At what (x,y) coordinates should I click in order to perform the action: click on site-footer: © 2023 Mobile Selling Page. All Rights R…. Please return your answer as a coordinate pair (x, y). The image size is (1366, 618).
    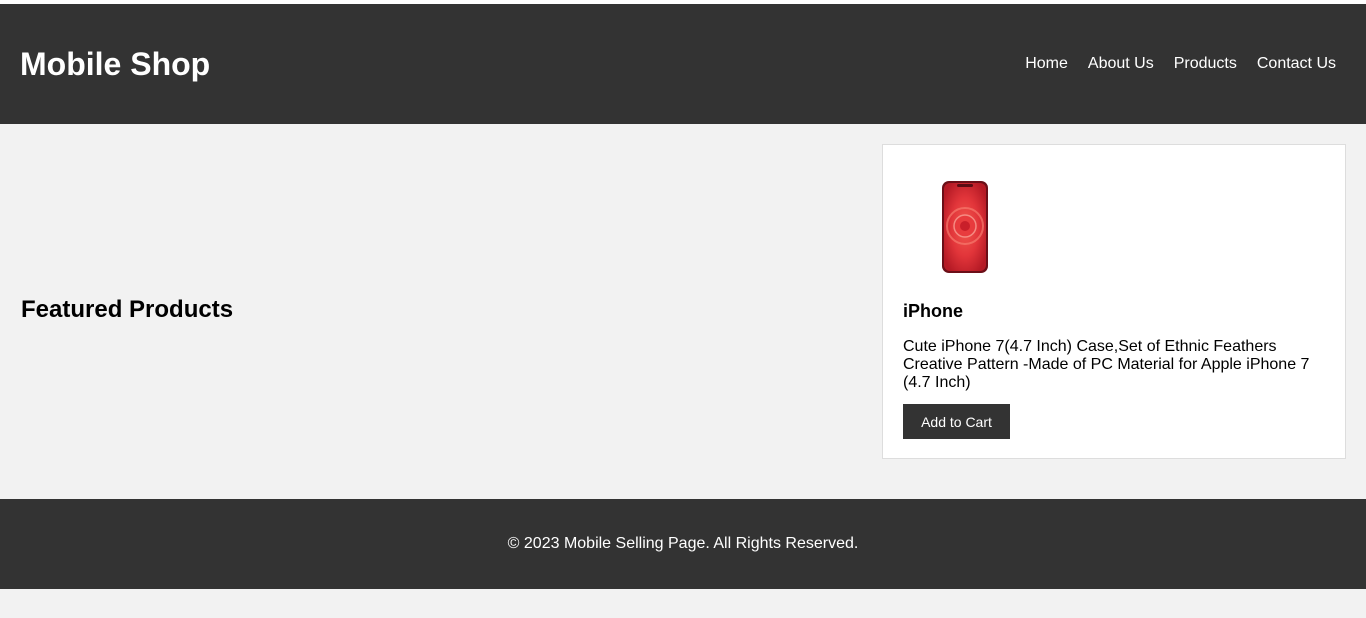
    Looking at the image, I should click on (683, 544).